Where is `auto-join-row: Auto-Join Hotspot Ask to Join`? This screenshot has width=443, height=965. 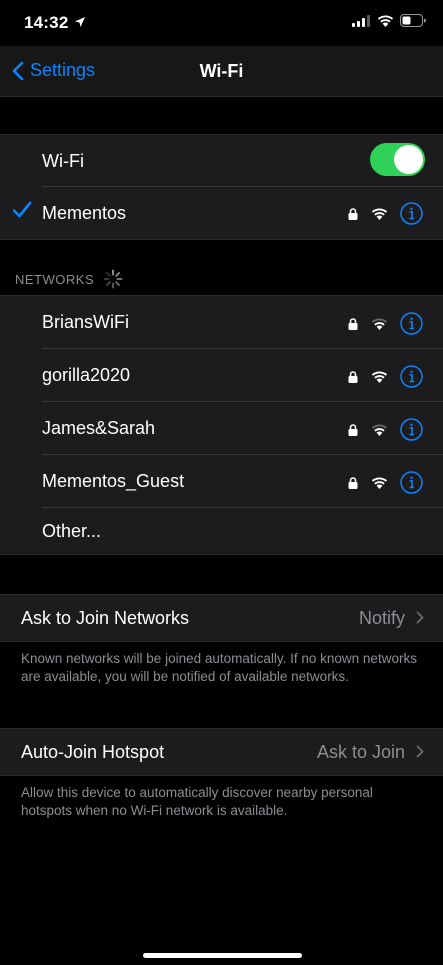 auto-join-row: Auto-Join Hotspot Ask to Join is located at coordinates (221, 752).